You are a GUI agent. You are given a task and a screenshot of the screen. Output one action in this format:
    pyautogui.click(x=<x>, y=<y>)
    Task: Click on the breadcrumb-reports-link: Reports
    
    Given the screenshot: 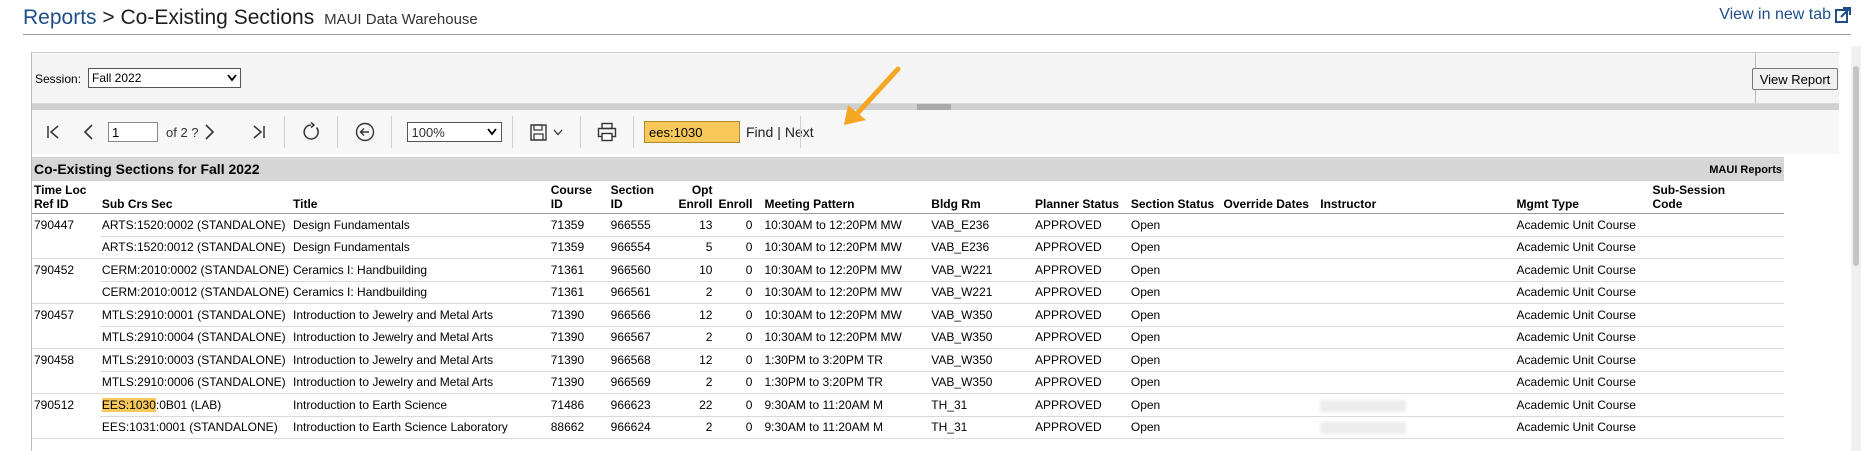 What is the action you would take?
    pyautogui.click(x=60, y=17)
    